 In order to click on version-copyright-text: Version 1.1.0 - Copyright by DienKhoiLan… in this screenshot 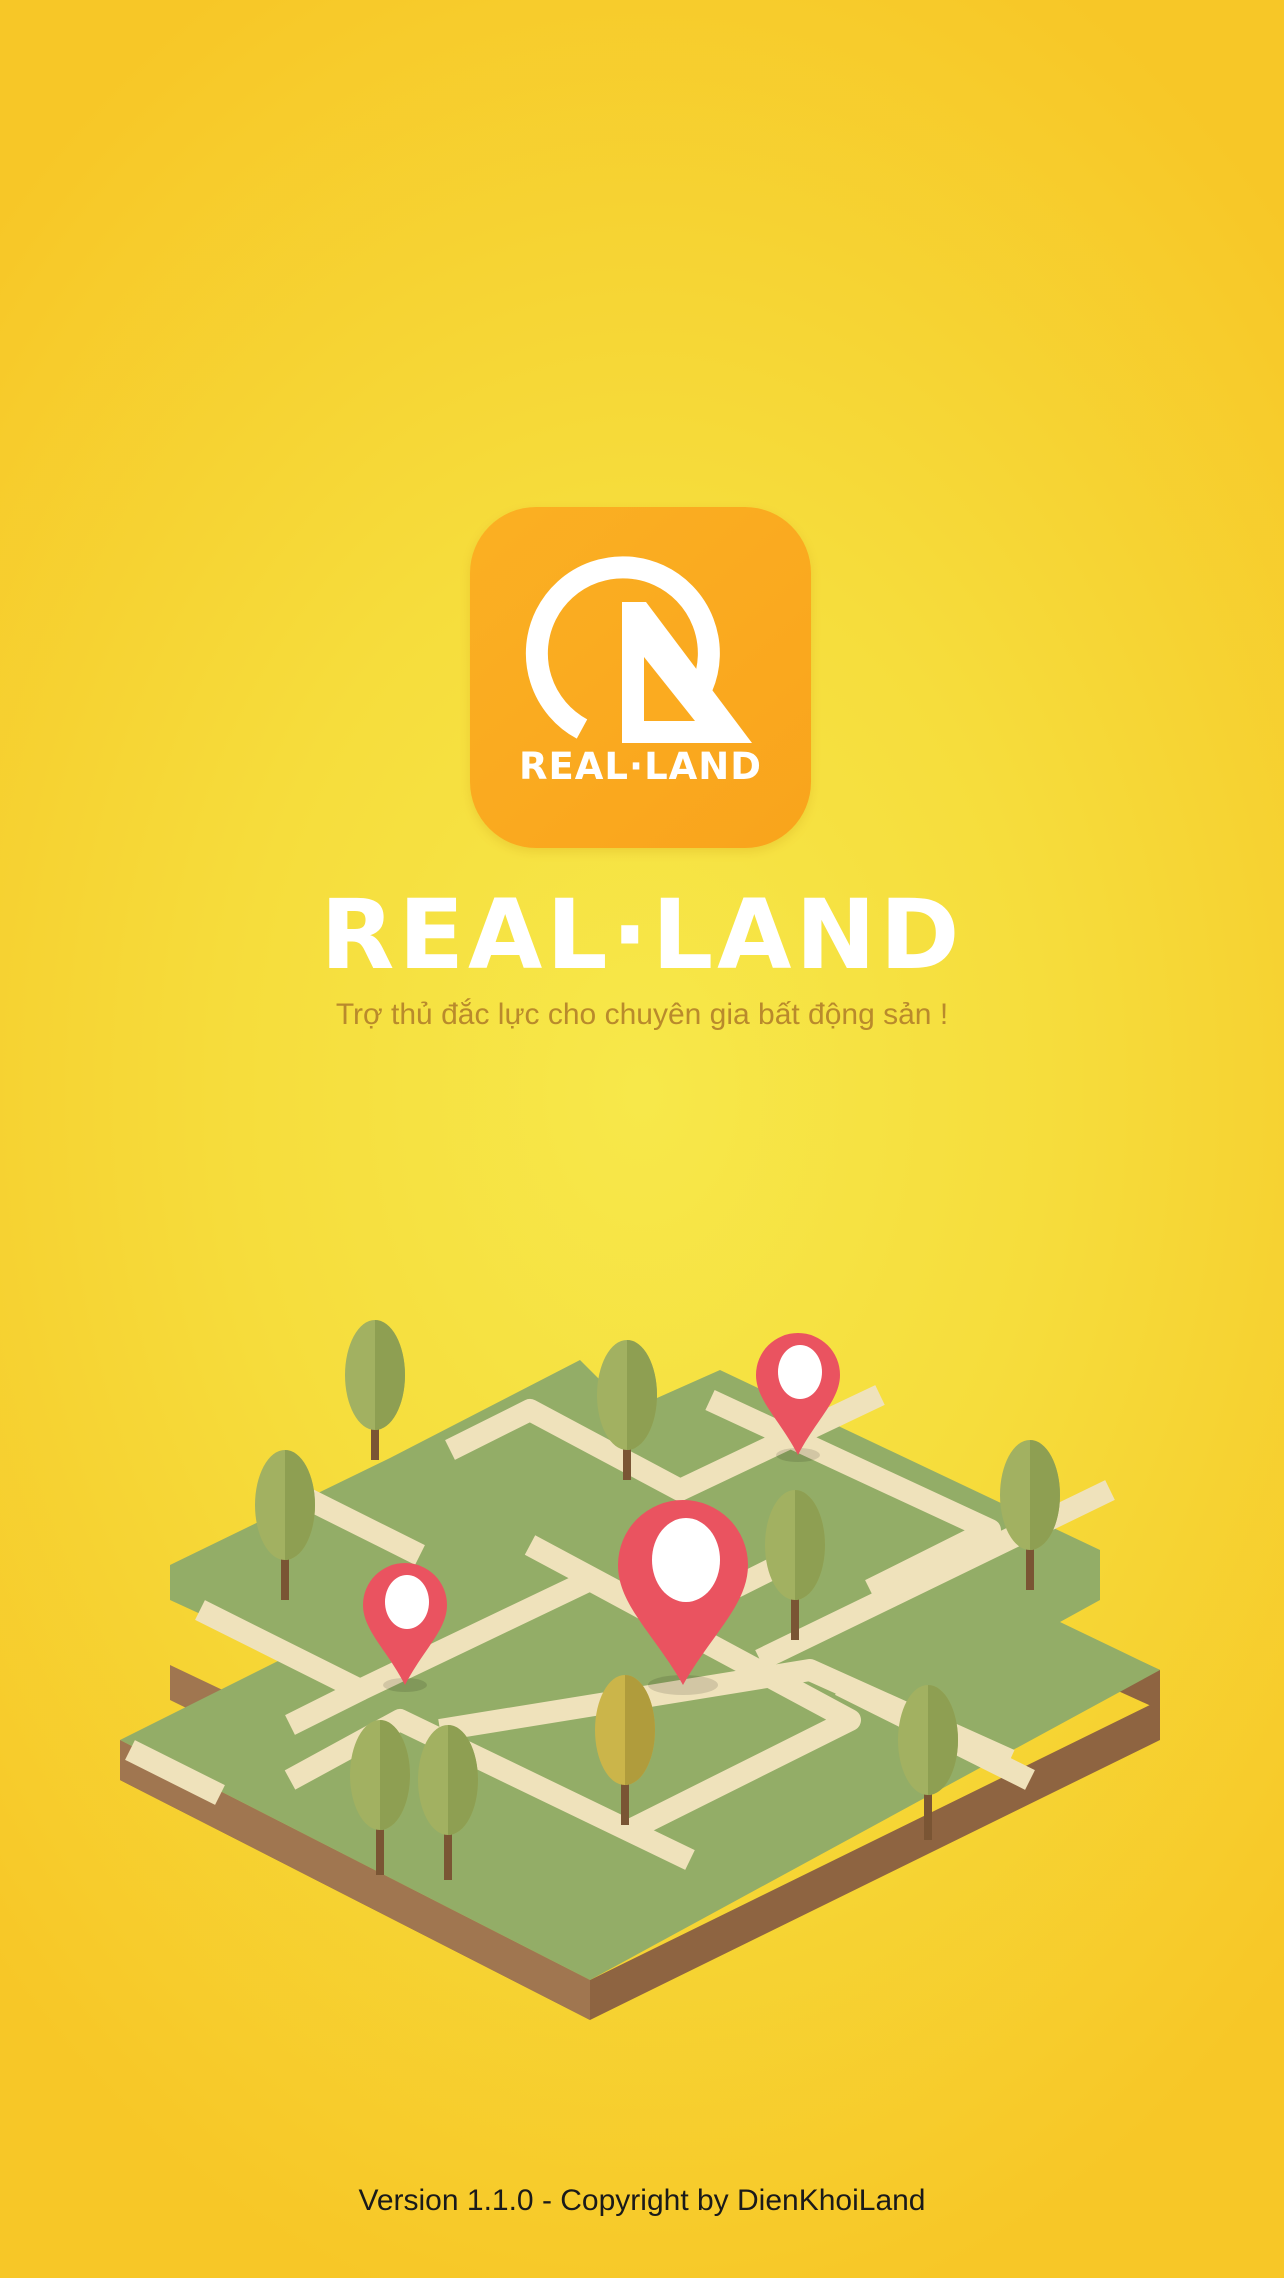, I will do `click(642, 2200)`.